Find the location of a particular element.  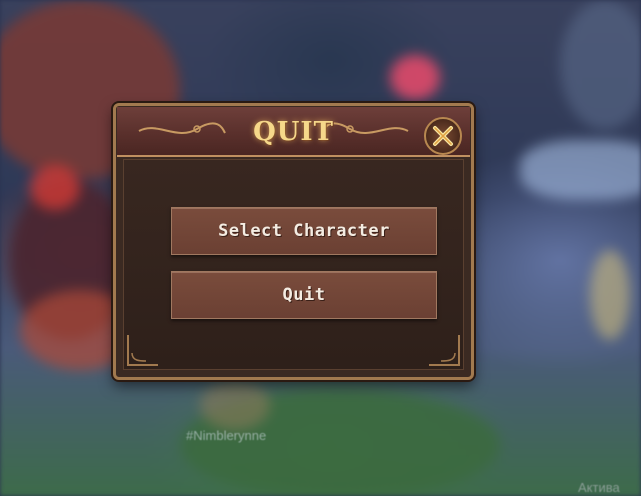

select-character-button: Select Character is located at coordinates (304, 231).